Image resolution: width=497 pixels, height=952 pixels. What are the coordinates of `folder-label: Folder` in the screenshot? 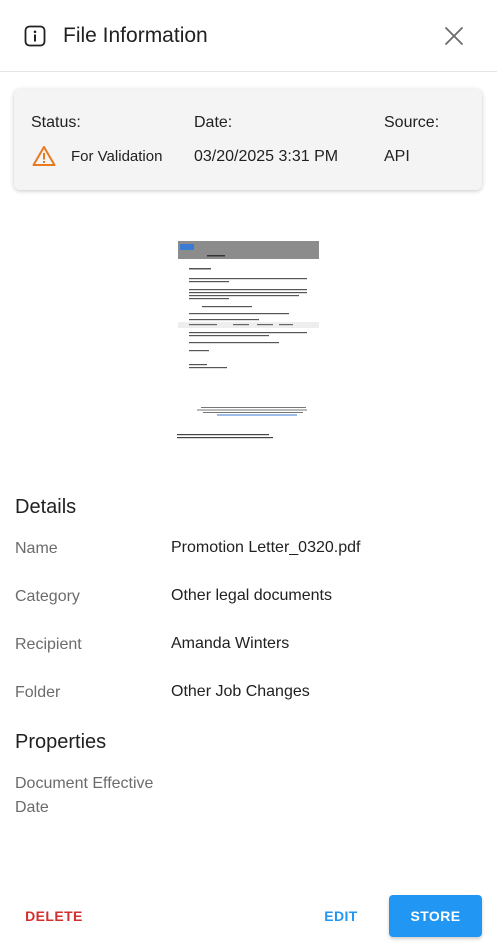 It's located at (38, 692).